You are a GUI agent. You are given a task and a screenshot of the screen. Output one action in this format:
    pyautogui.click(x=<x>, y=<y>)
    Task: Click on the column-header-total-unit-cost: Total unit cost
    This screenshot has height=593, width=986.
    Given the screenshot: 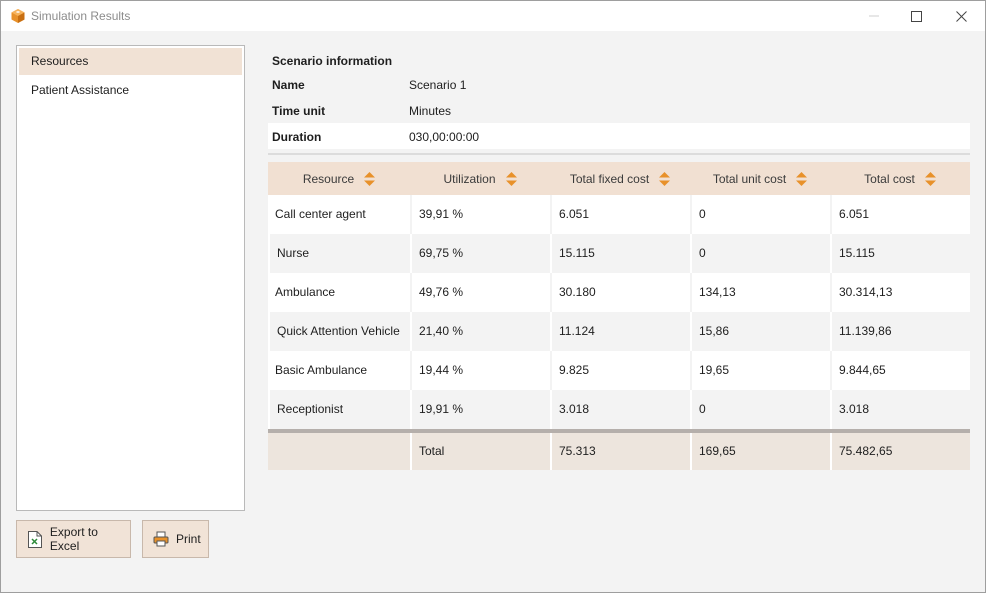 What is the action you would take?
    pyautogui.click(x=760, y=178)
    